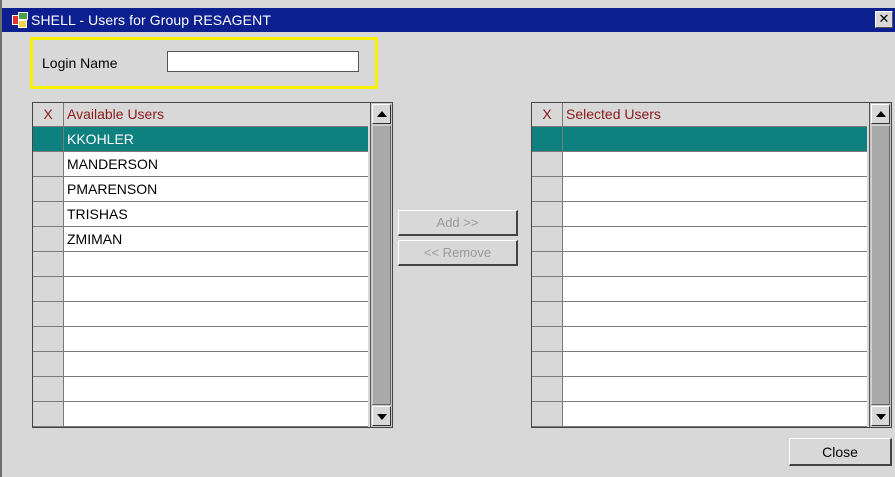 This screenshot has height=477, width=895. I want to click on available-users-column-header: Available Users, so click(216, 114).